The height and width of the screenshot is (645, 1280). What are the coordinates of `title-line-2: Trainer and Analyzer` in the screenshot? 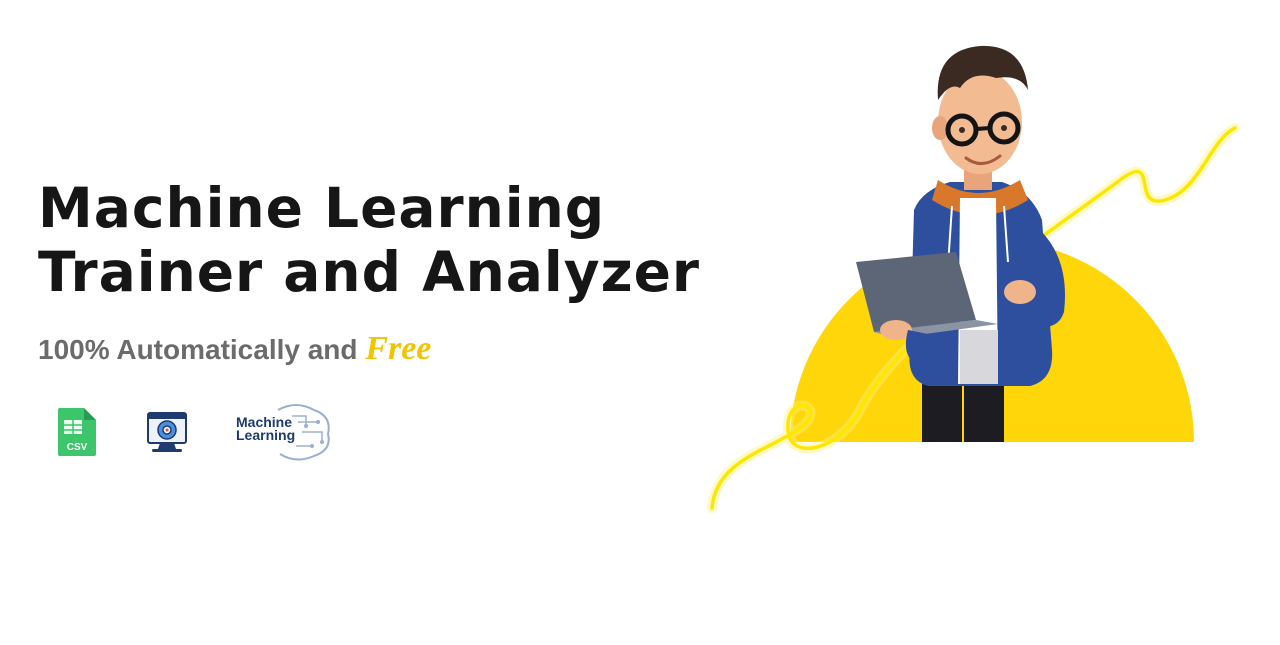 It's located at (369, 272).